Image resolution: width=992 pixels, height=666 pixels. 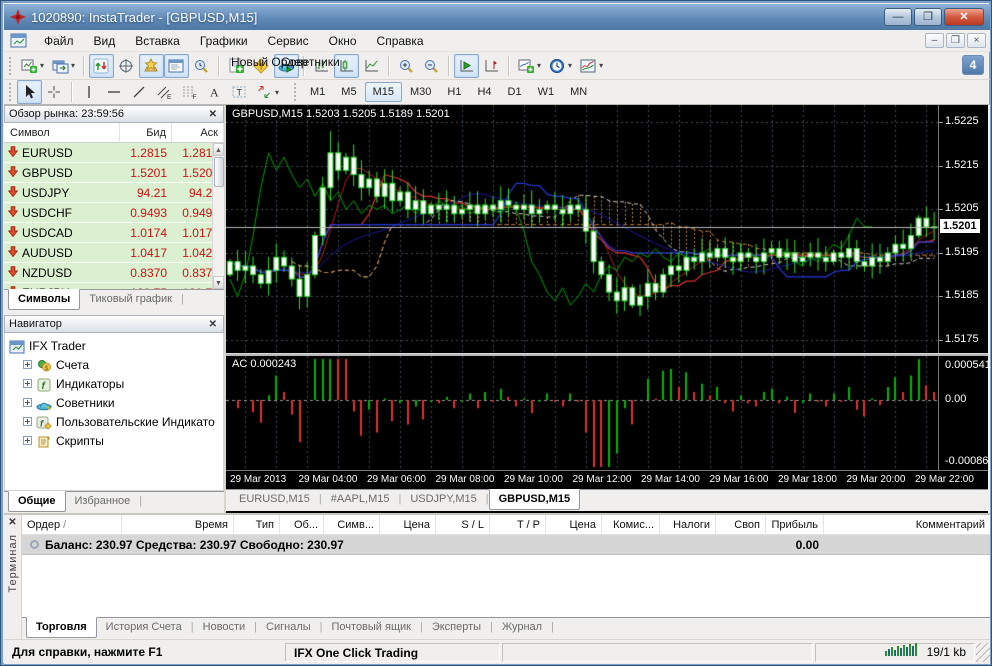 What do you see at coordinates (257, 524) in the screenshot?
I see `terminal-column-2: Тип` at bounding box center [257, 524].